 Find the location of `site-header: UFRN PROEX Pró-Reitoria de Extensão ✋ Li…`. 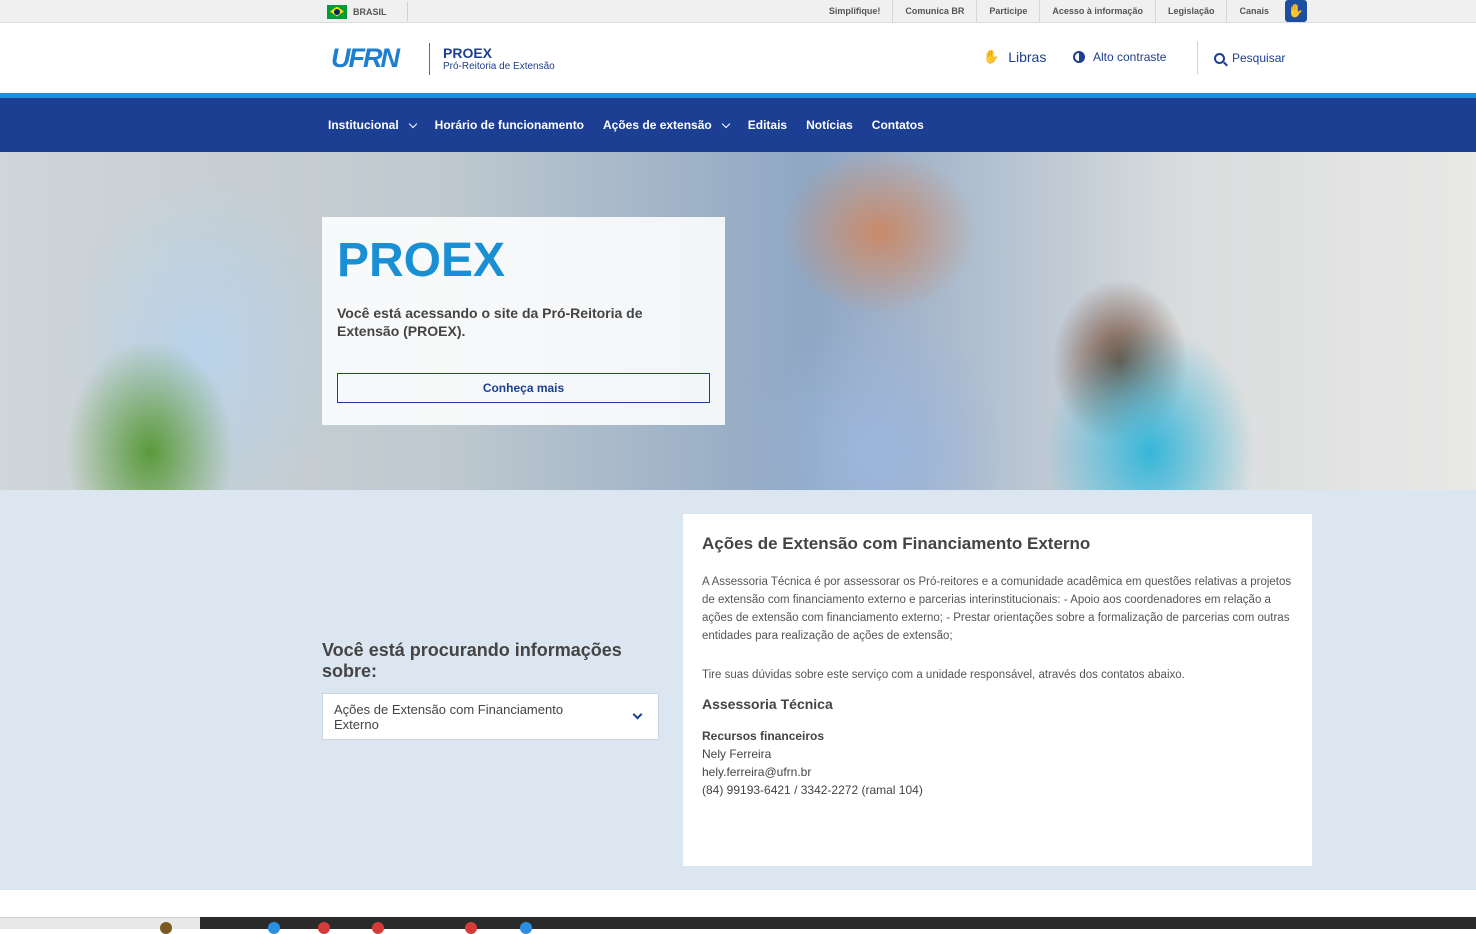

site-header: UFRN PROEX Pró-Reitoria de Extensão ✋ Li… is located at coordinates (738, 58).